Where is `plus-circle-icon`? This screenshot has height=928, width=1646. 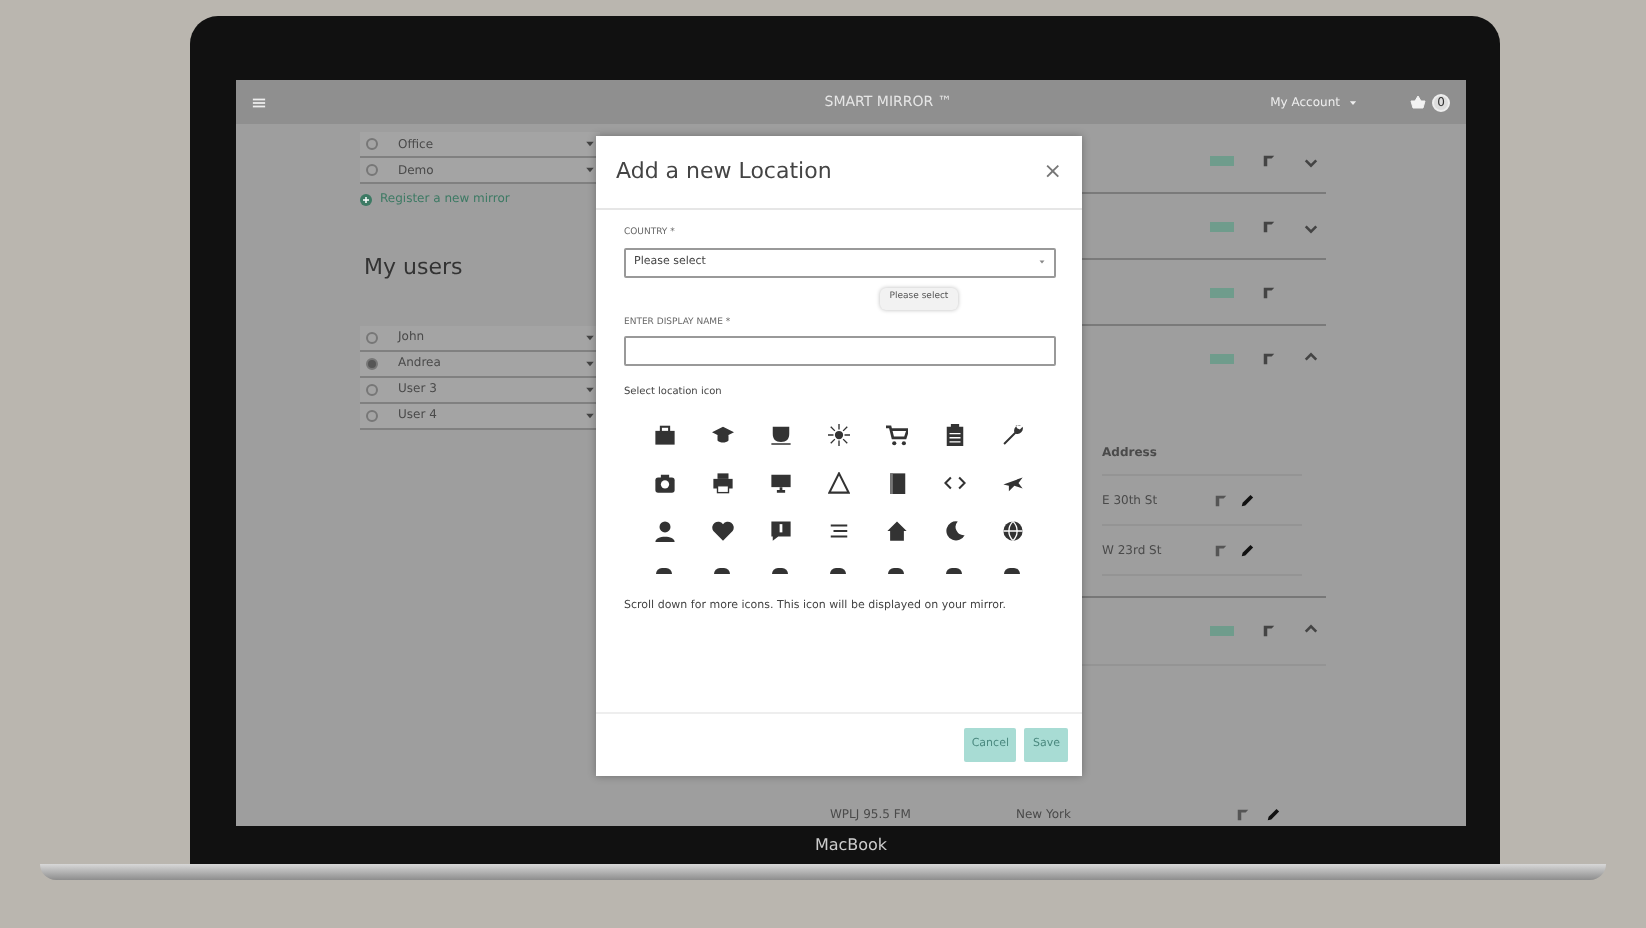
plus-circle-icon is located at coordinates (366, 199).